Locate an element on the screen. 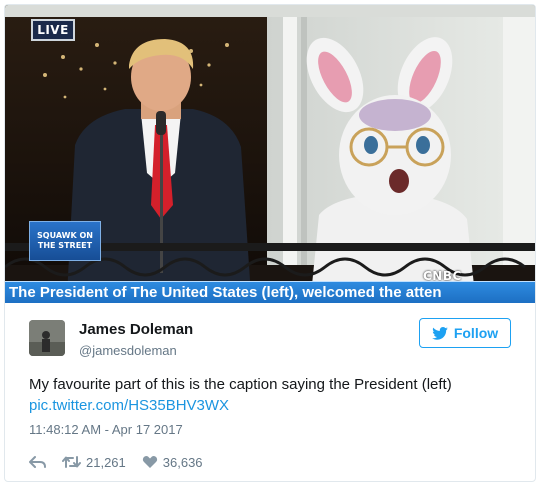  retweet-button: 21,261 is located at coordinates (94, 462).